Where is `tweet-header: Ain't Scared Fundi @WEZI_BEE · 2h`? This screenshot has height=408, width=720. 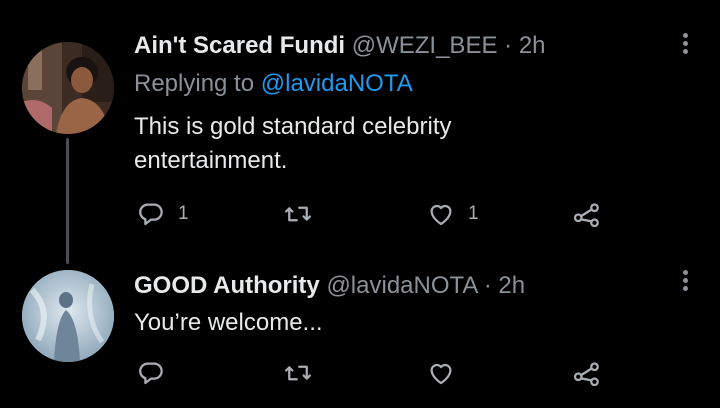 tweet-header: Ain't Scared Fundi @WEZI_BEE · 2h is located at coordinates (340, 46).